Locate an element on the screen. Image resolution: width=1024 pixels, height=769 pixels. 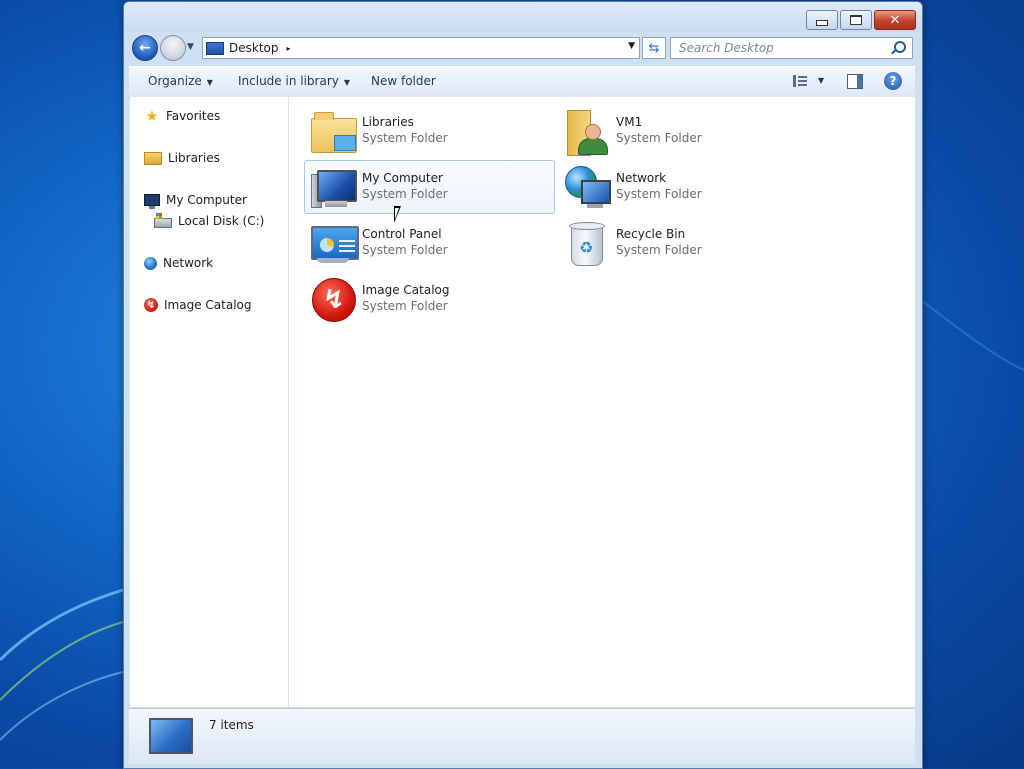
file-item-recycle-bin: ♻ Recycle Bin System Folder is located at coordinates (683, 243).